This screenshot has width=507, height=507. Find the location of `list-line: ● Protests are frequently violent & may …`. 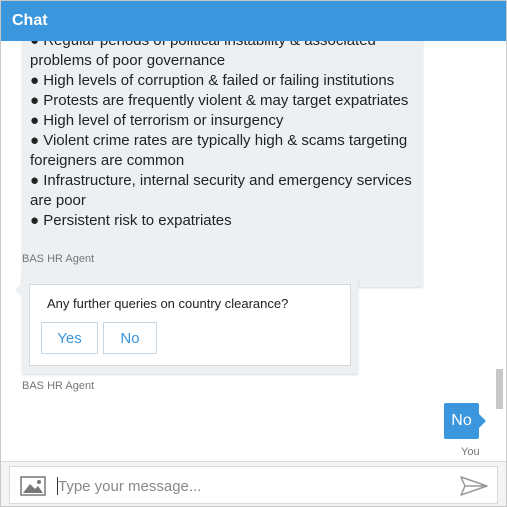

list-line: ● Protests are frequently violent & may … is located at coordinates (219, 100).